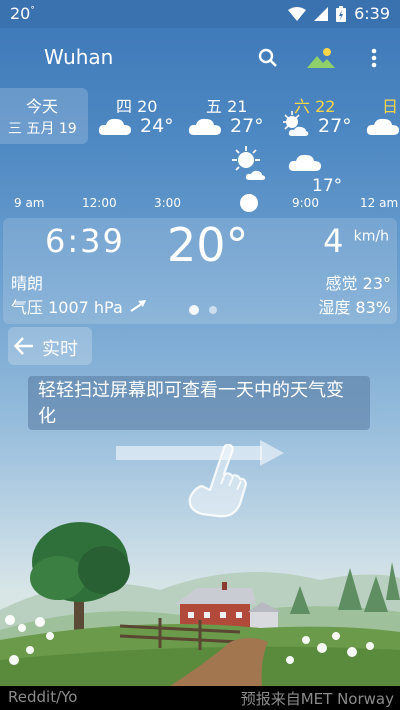  I want to click on city-name: Wuhan, so click(78, 57).